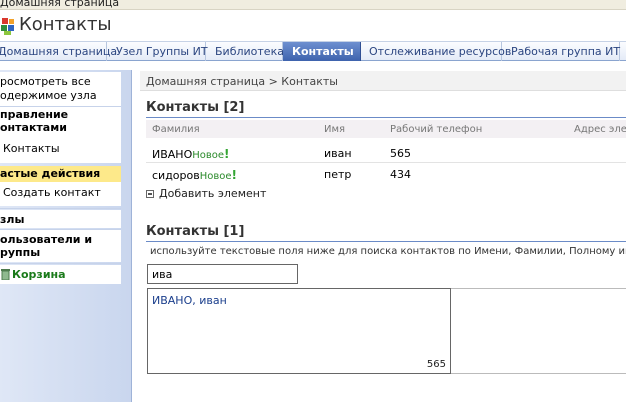  Describe the element at coordinates (386, 129) in the screenshot. I see `list-column-headers: Фамилия Имя Рабочий телефон Адрес эле` at that location.